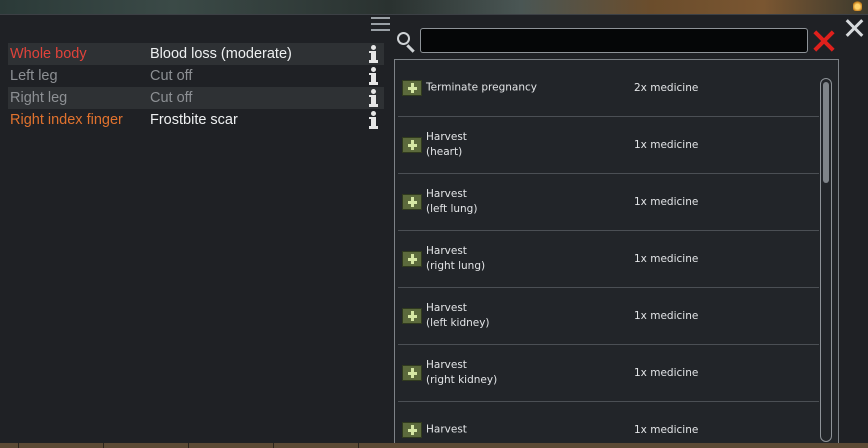 This screenshot has width=868, height=448. Describe the element at coordinates (434, 7) in the screenshot. I see `background-map-top` at that location.